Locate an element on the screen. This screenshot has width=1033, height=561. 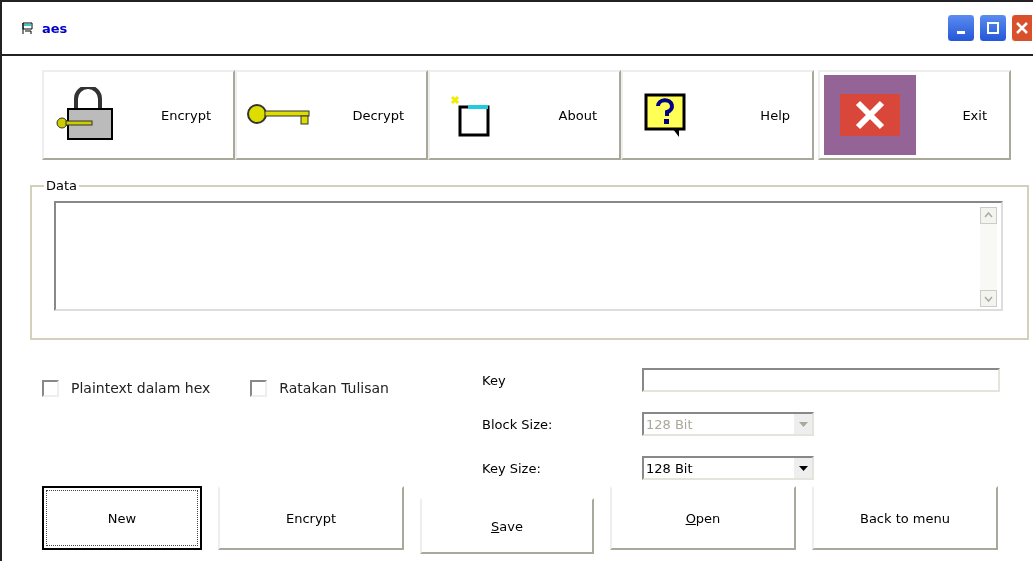
scroll-down-icon is located at coordinates (988, 298).